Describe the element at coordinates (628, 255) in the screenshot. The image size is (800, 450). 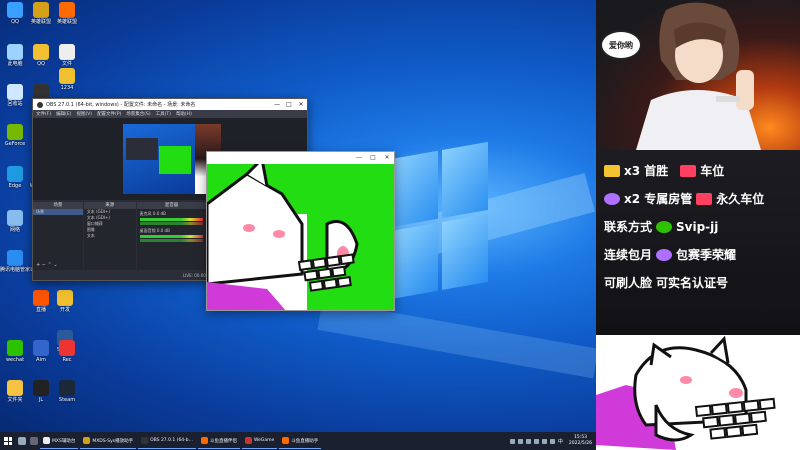
I see `info-text: 连续包月` at that location.